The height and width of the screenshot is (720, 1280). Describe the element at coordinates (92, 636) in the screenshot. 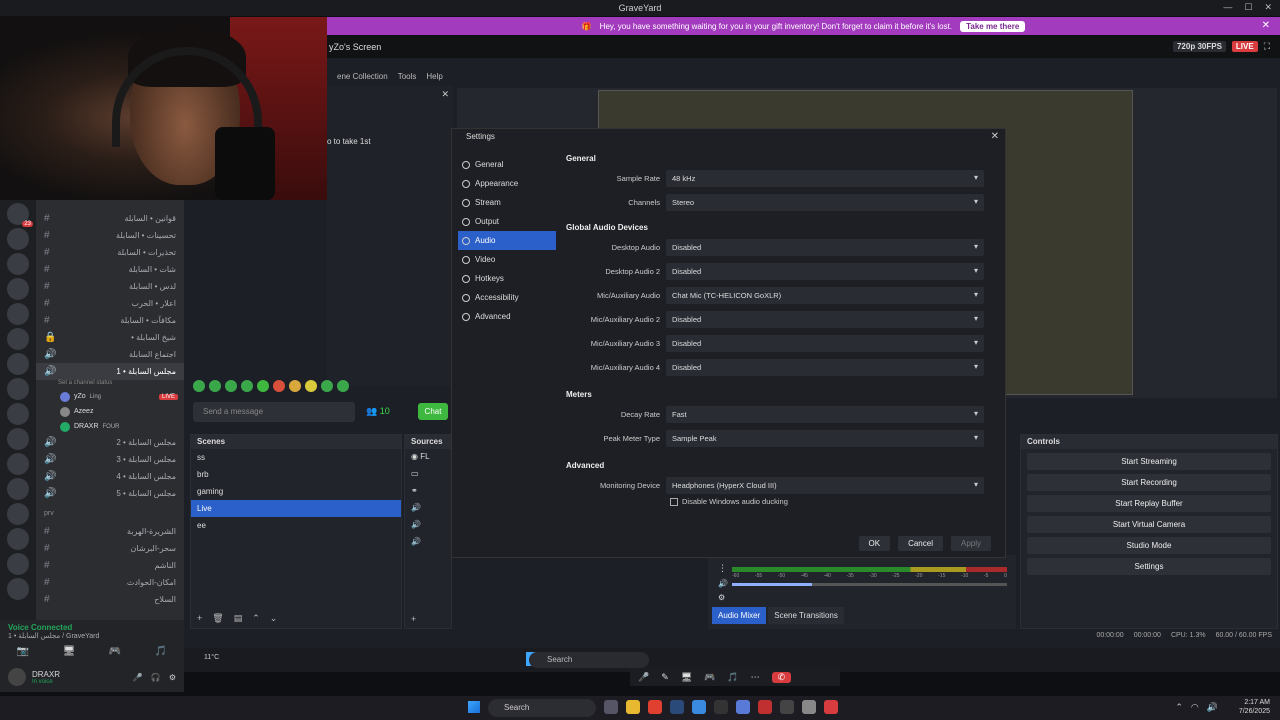

I see `voice-location: مجلس السابلة • 1 / GraveYard` at that location.